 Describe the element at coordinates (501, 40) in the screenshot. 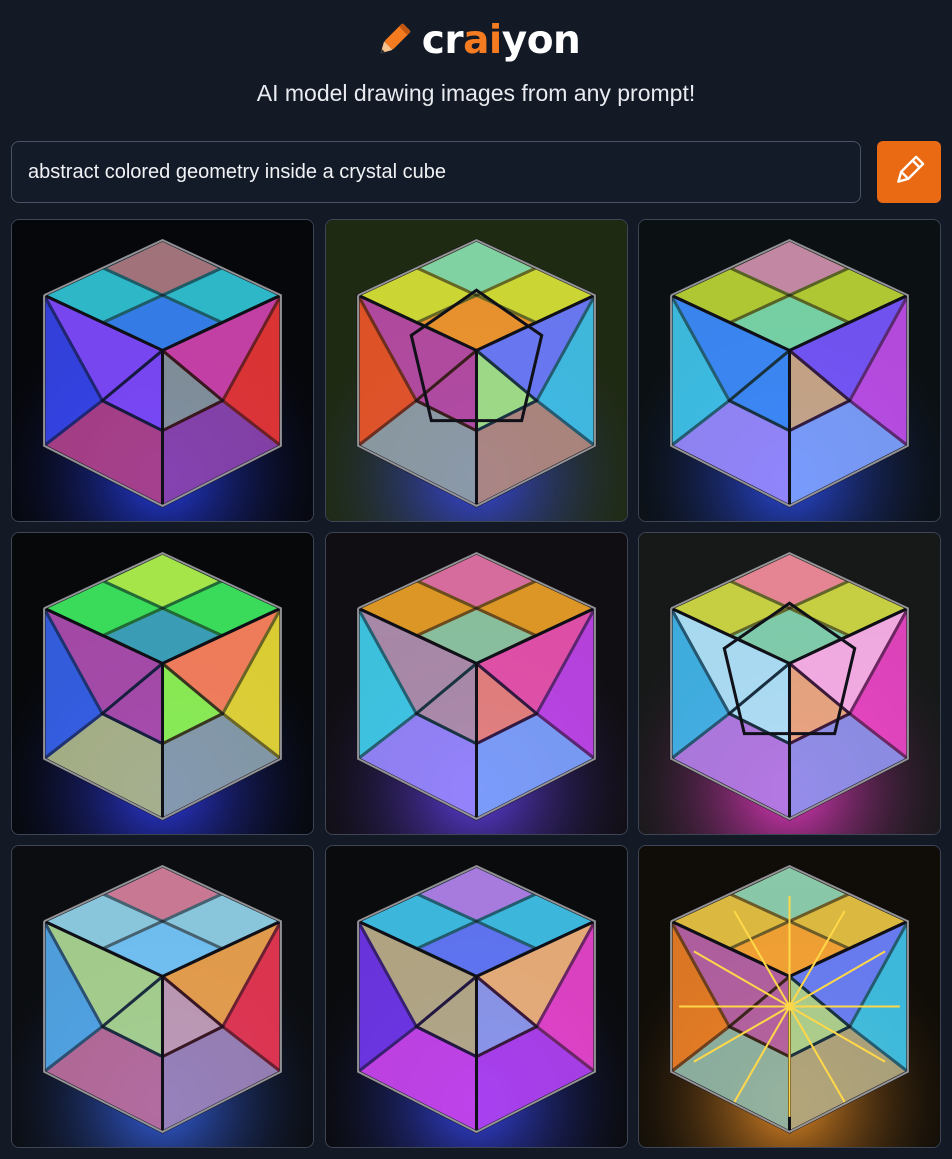

I see `logo-wordmark: craiyon` at that location.